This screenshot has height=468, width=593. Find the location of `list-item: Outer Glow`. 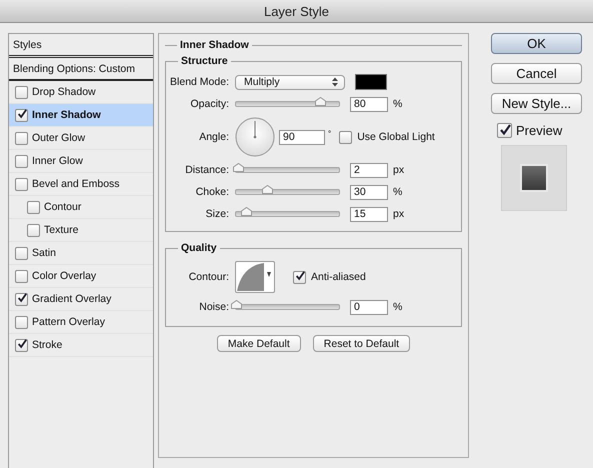

list-item: Outer Glow is located at coordinates (81, 138).